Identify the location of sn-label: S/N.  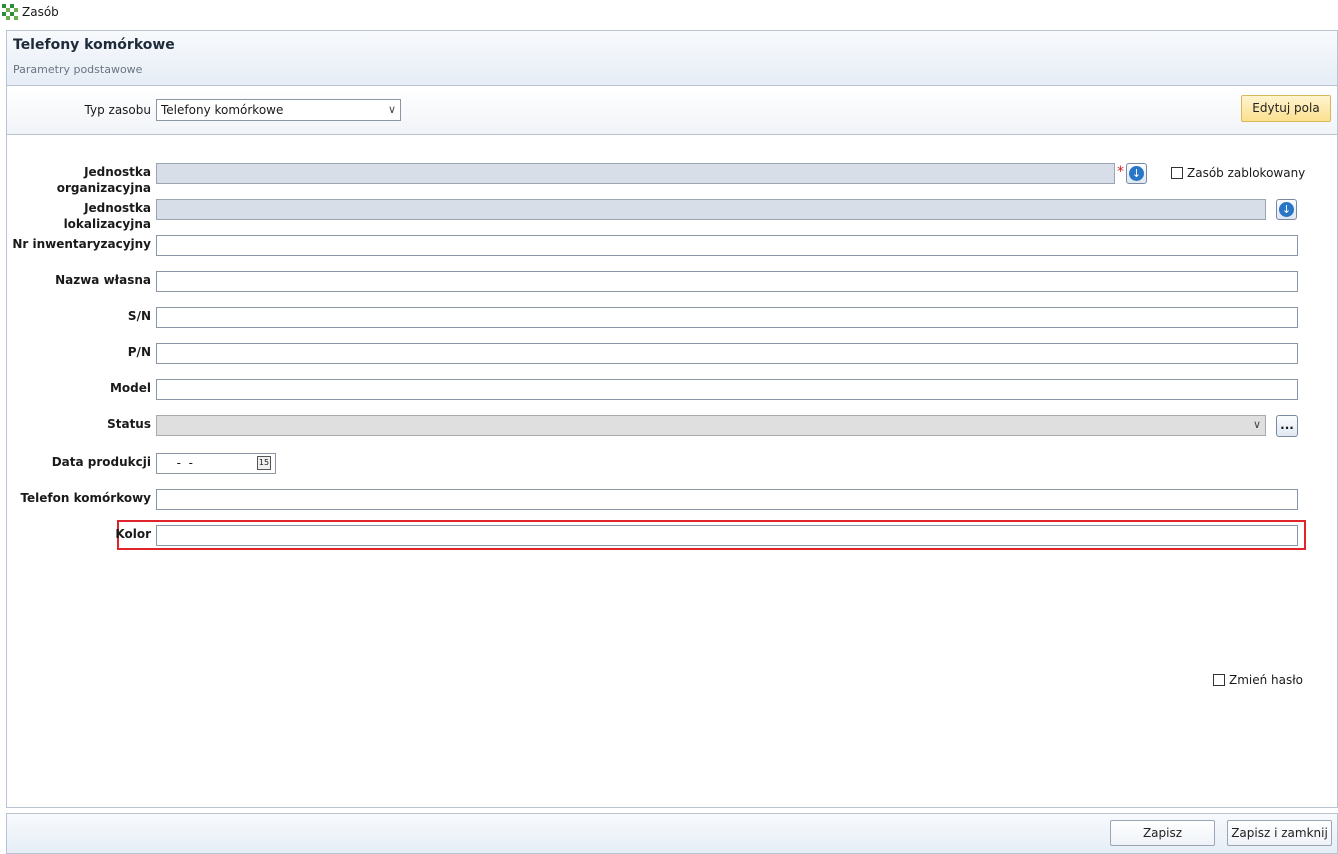
(139, 316).